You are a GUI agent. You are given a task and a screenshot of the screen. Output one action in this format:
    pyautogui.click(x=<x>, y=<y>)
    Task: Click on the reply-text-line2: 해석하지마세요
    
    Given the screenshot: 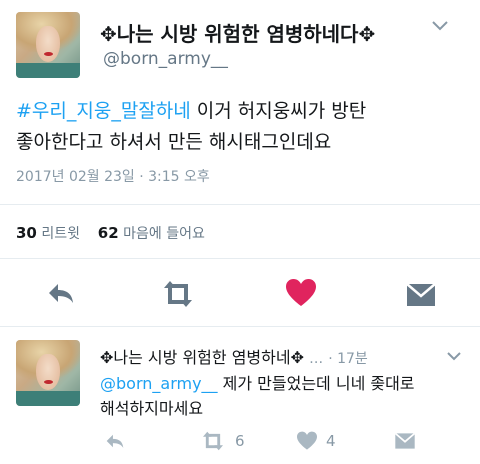 What is the action you would take?
    pyautogui.click(x=152, y=408)
    